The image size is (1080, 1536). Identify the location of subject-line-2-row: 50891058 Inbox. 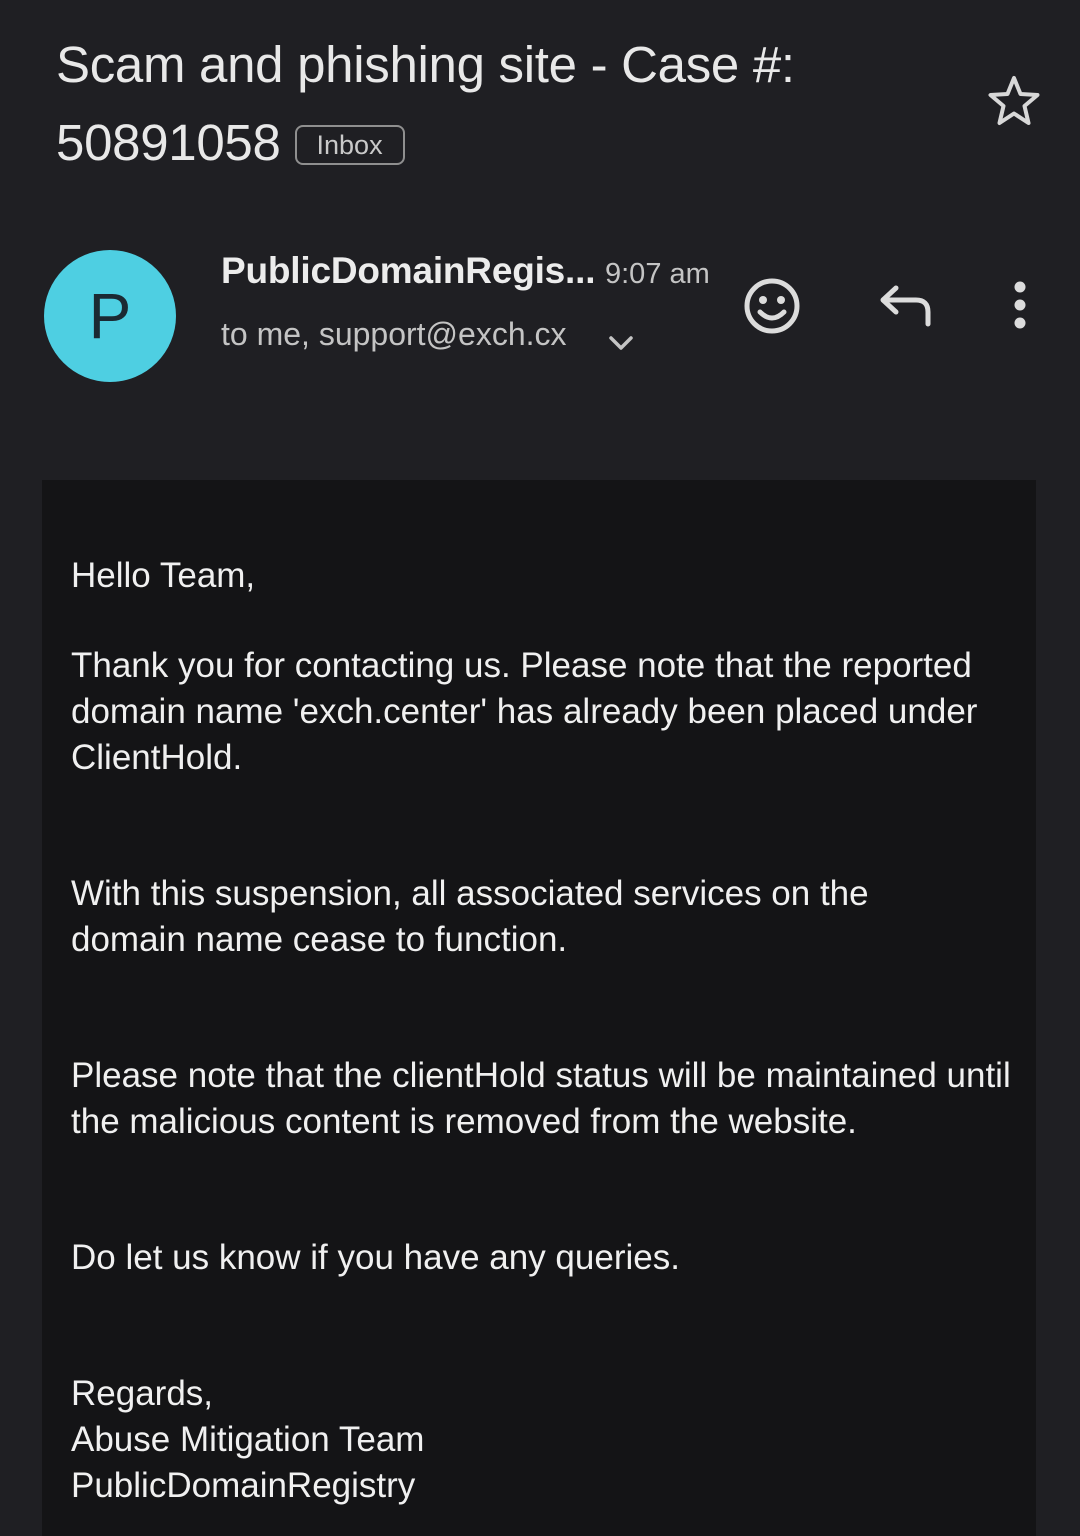
(506, 143).